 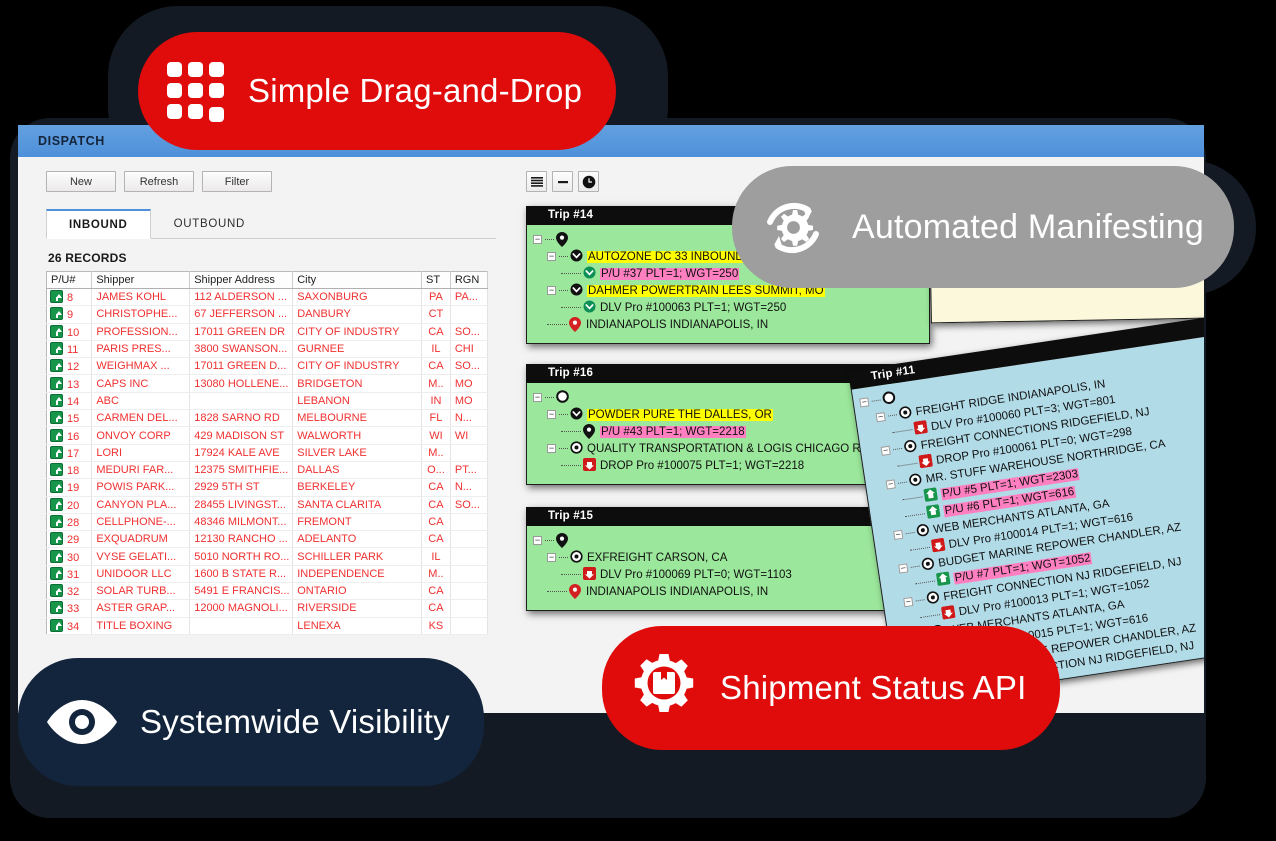 I want to click on cell-city: RIVERSIDE, so click(x=357, y=608).